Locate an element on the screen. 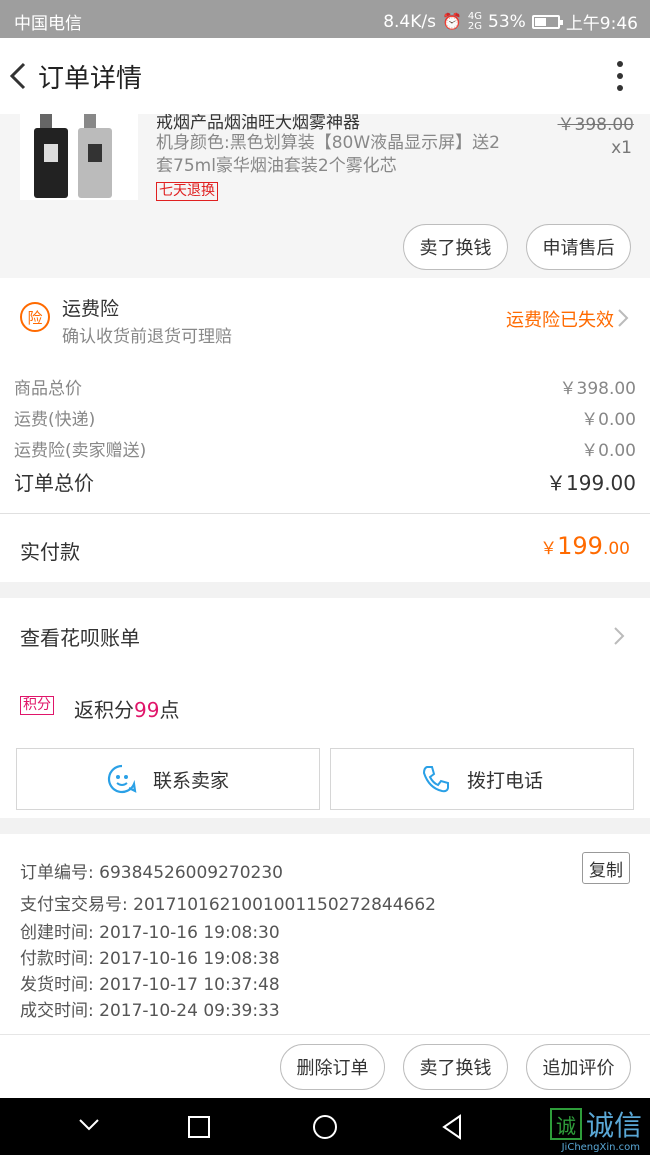 The image size is (650, 1155). shipping-insurance-row: 险 运费险 确认收货前退货可理赔 运费险已失效 is located at coordinates (325, 319).